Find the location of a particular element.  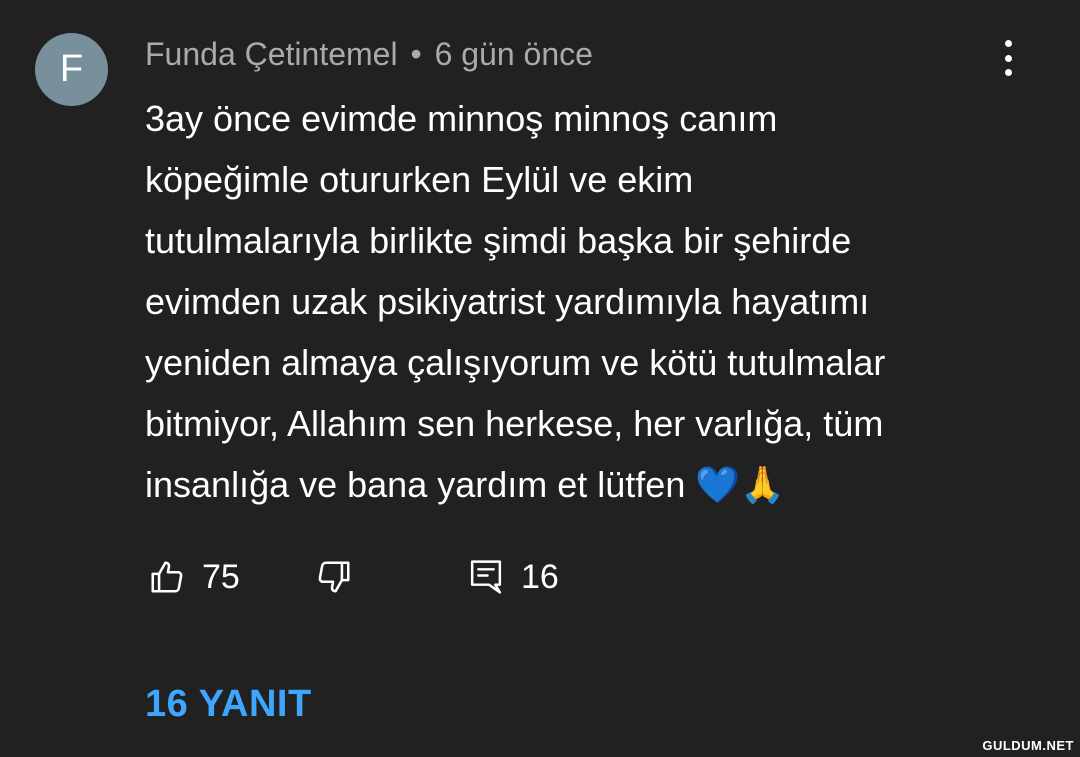

comment-time: 6 gün önce is located at coordinates (514, 54).